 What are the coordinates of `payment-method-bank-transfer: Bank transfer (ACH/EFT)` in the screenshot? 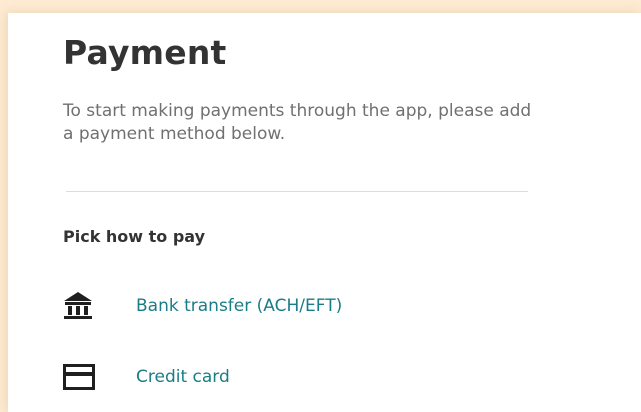 It's located at (202, 306).